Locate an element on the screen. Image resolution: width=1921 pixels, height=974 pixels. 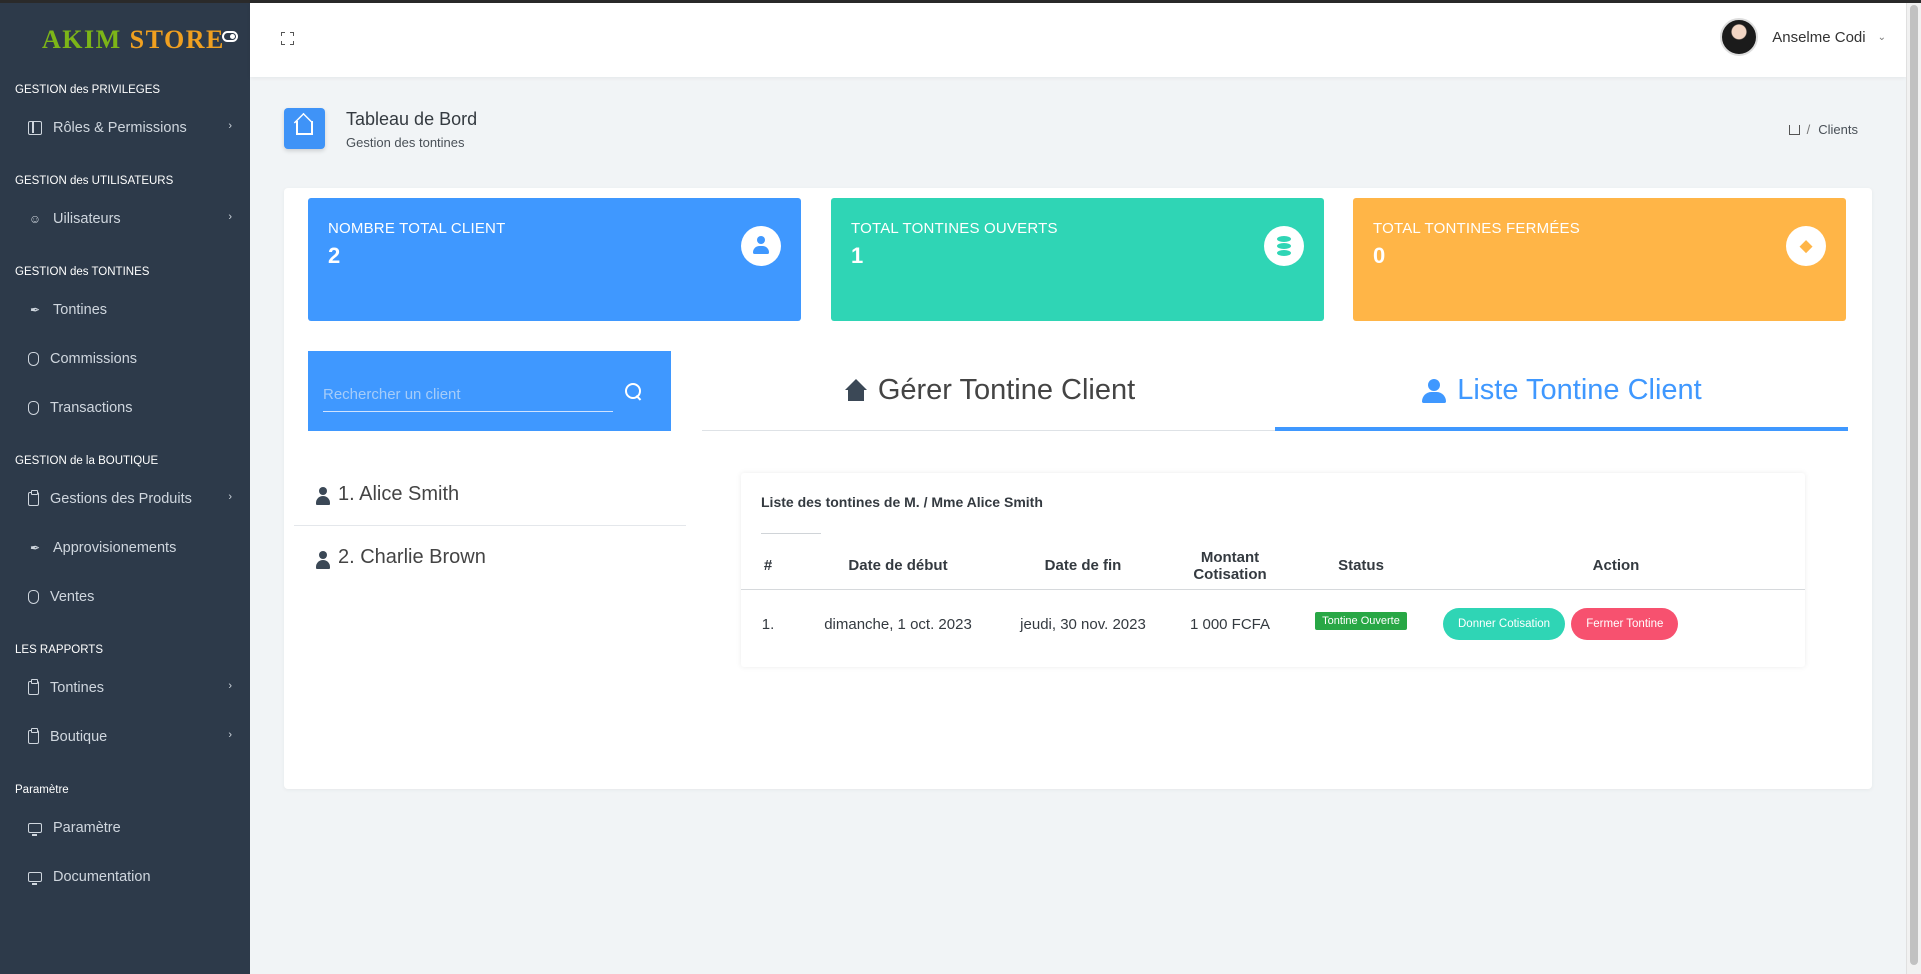
sidebar-toggle-icon is located at coordinates (230, 36).